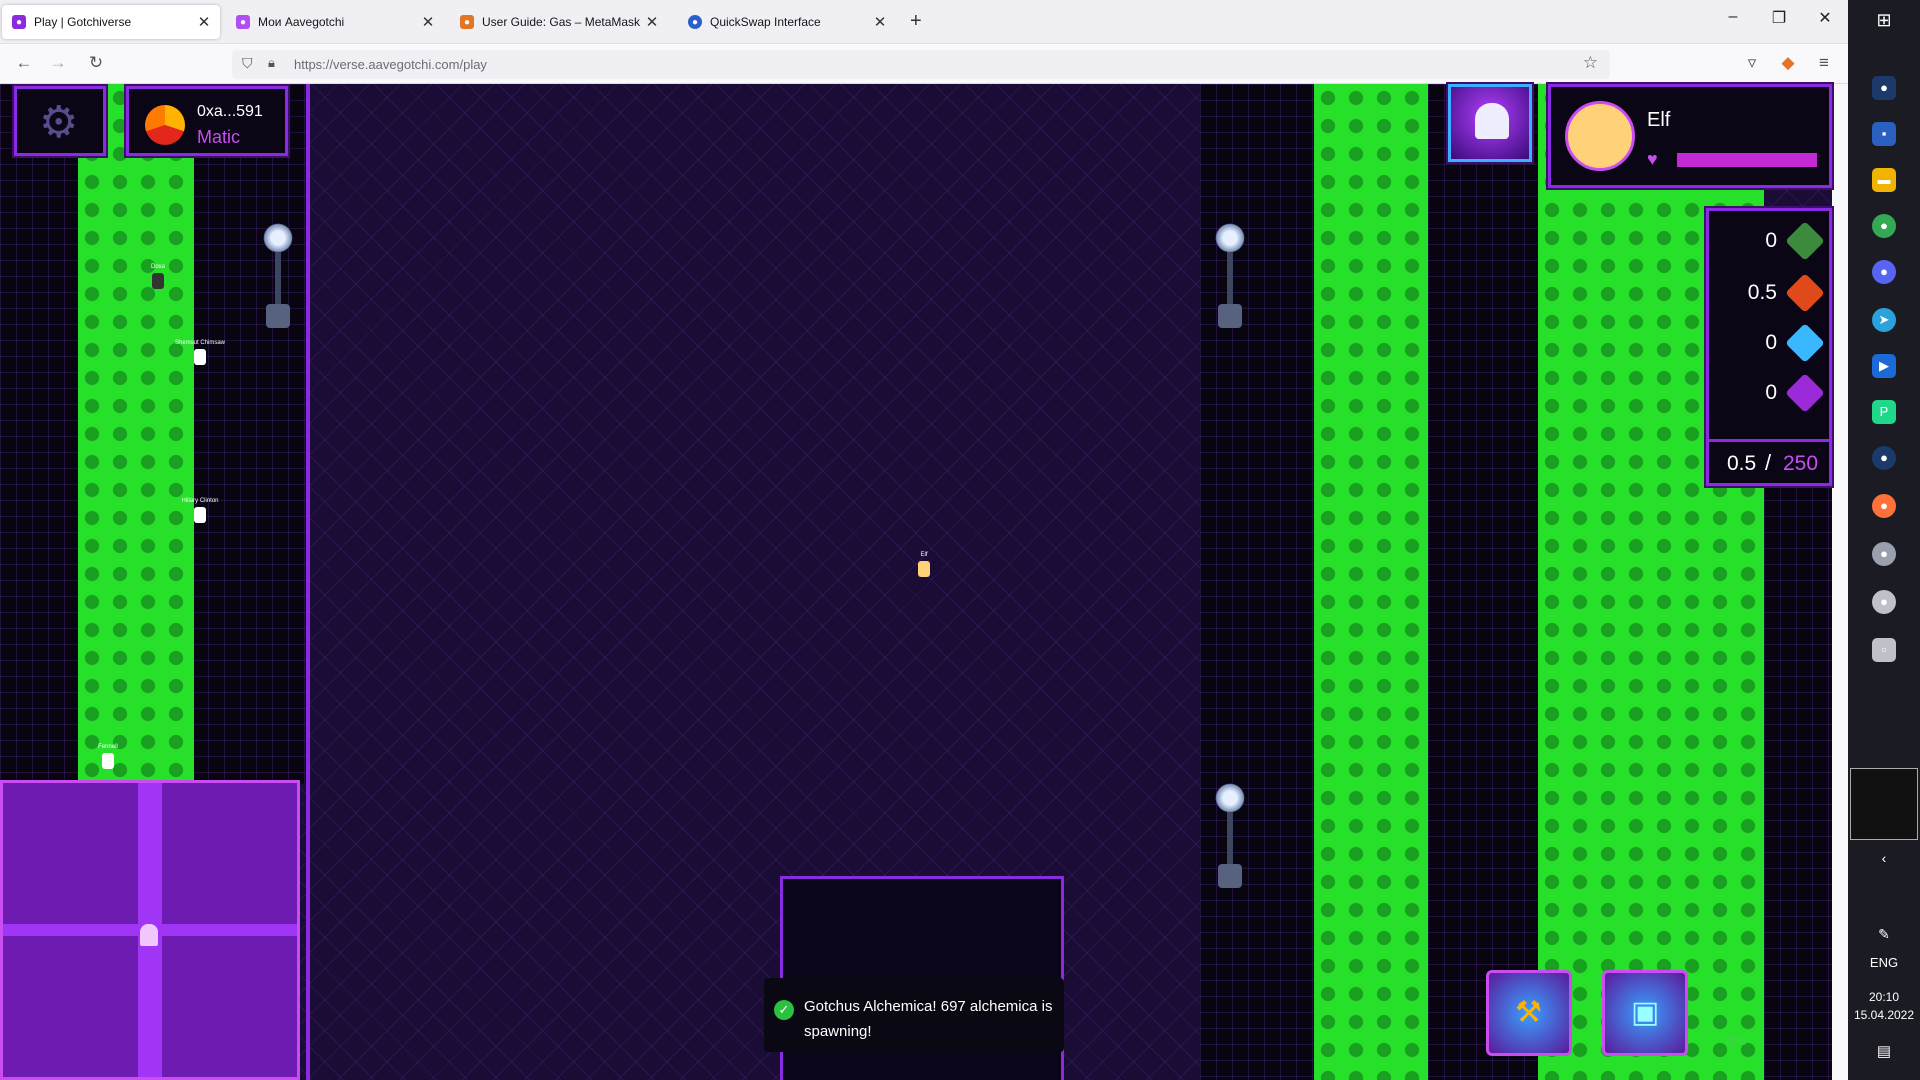 The height and width of the screenshot is (1080, 1920). What do you see at coordinates (390, 64) in the screenshot?
I see `url-text: https://verse.aavegotchi.com/play` at bounding box center [390, 64].